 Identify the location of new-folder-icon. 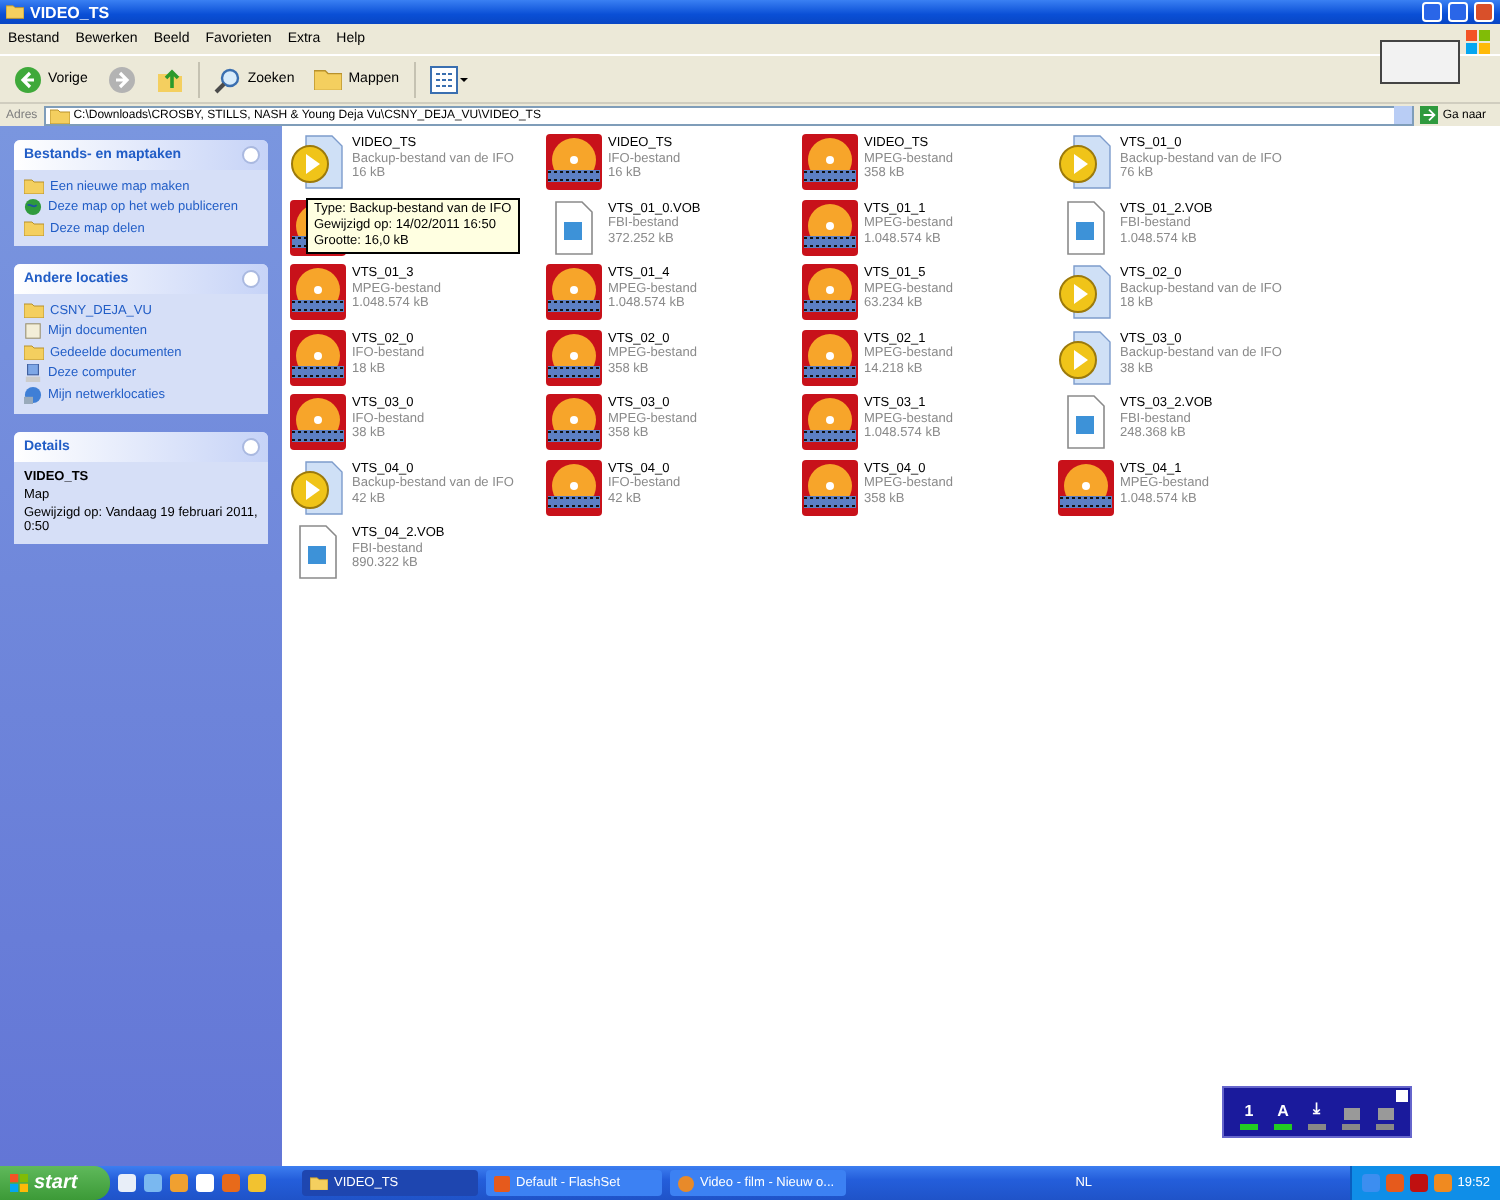
(34, 186).